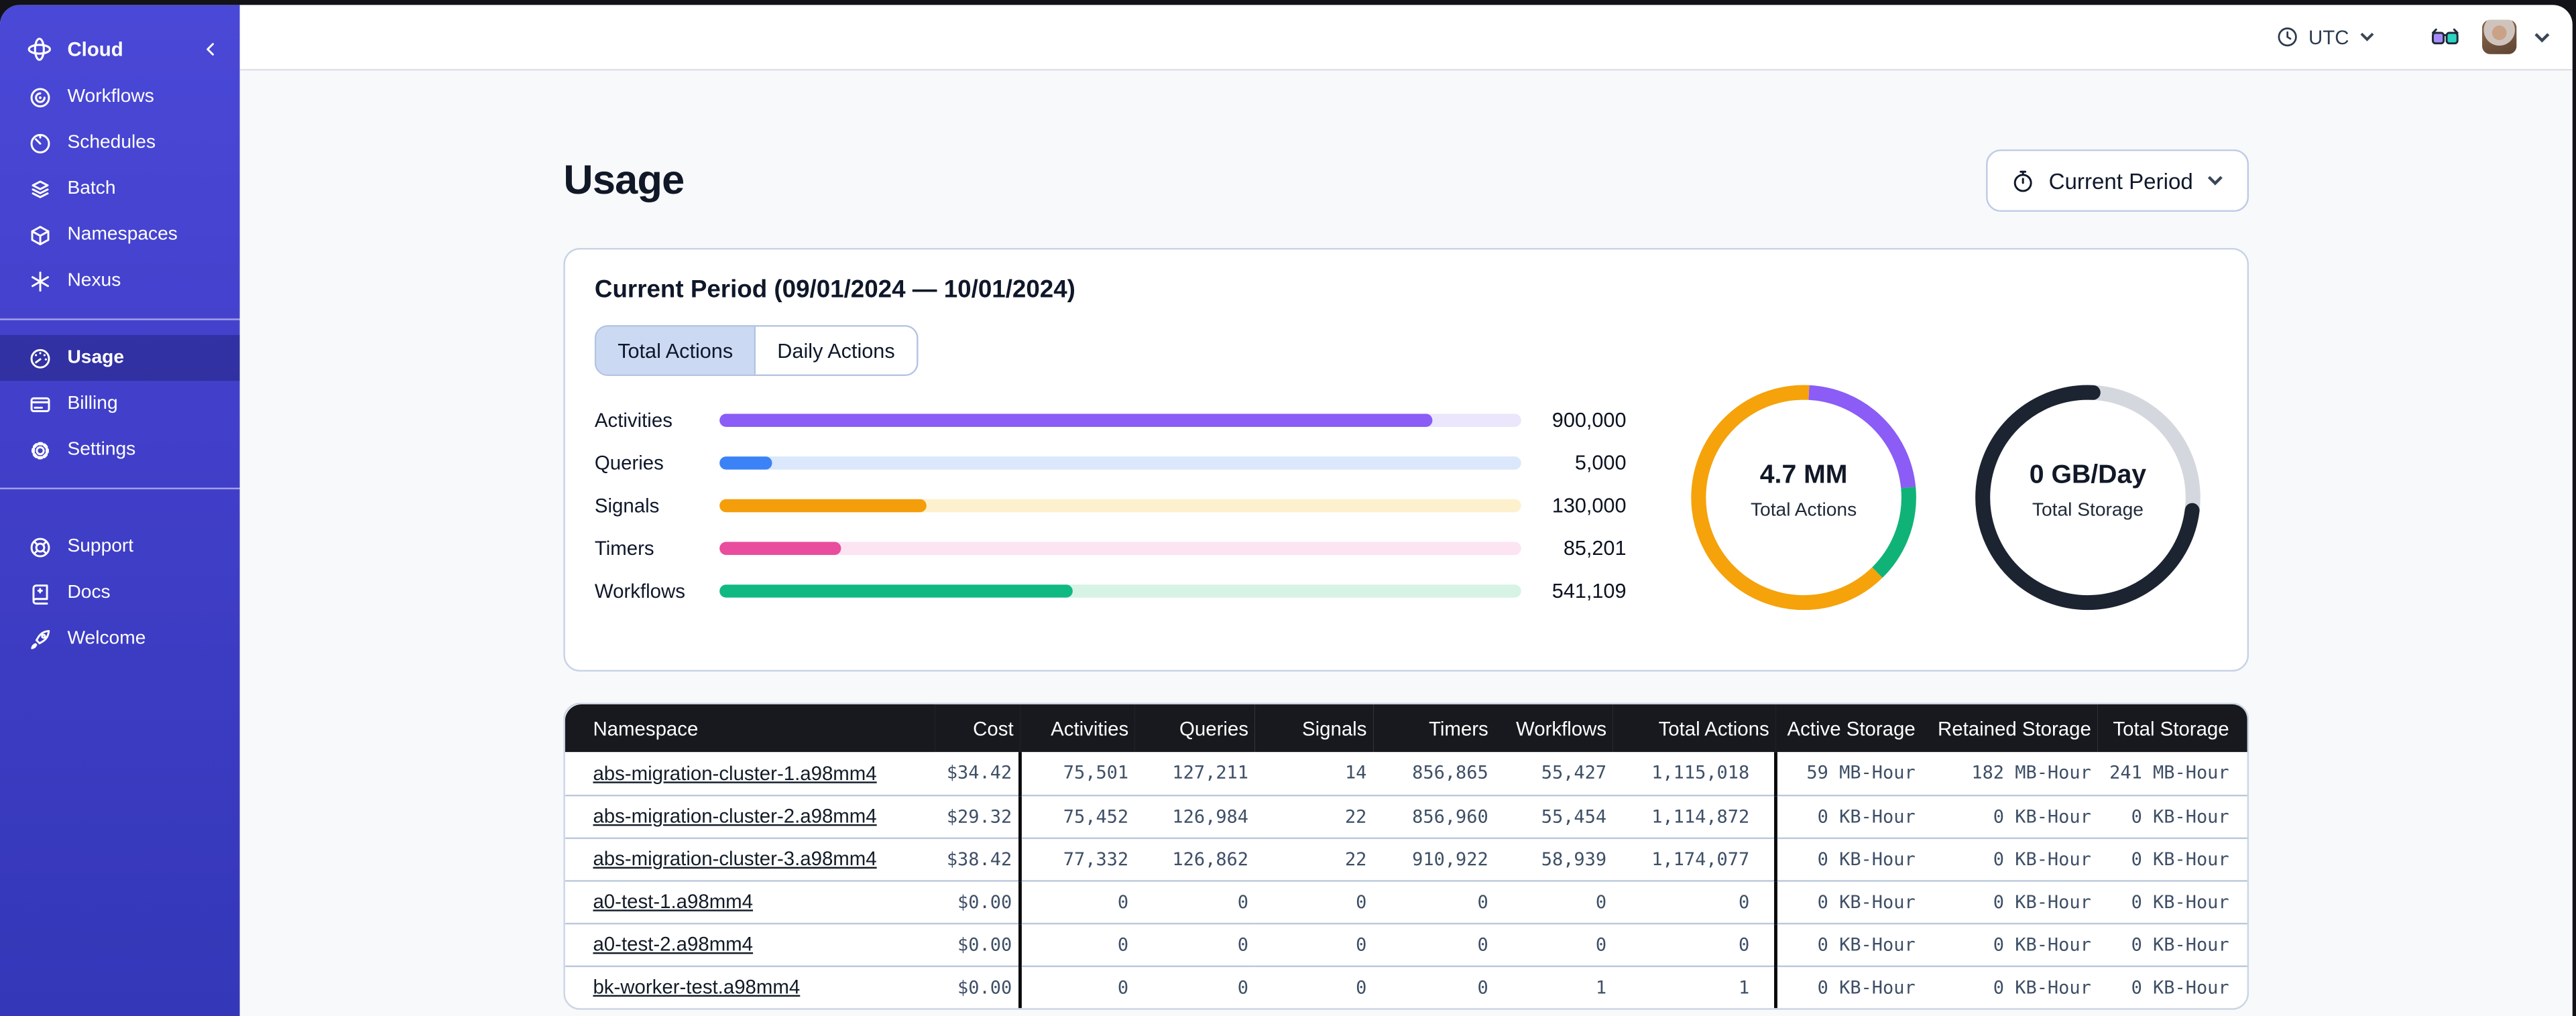 The width and height of the screenshot is (2576, 1016). Describe the element at coordinates (120, 547) in the screenshot. I see `sidebar-item-support: Support` at that location.